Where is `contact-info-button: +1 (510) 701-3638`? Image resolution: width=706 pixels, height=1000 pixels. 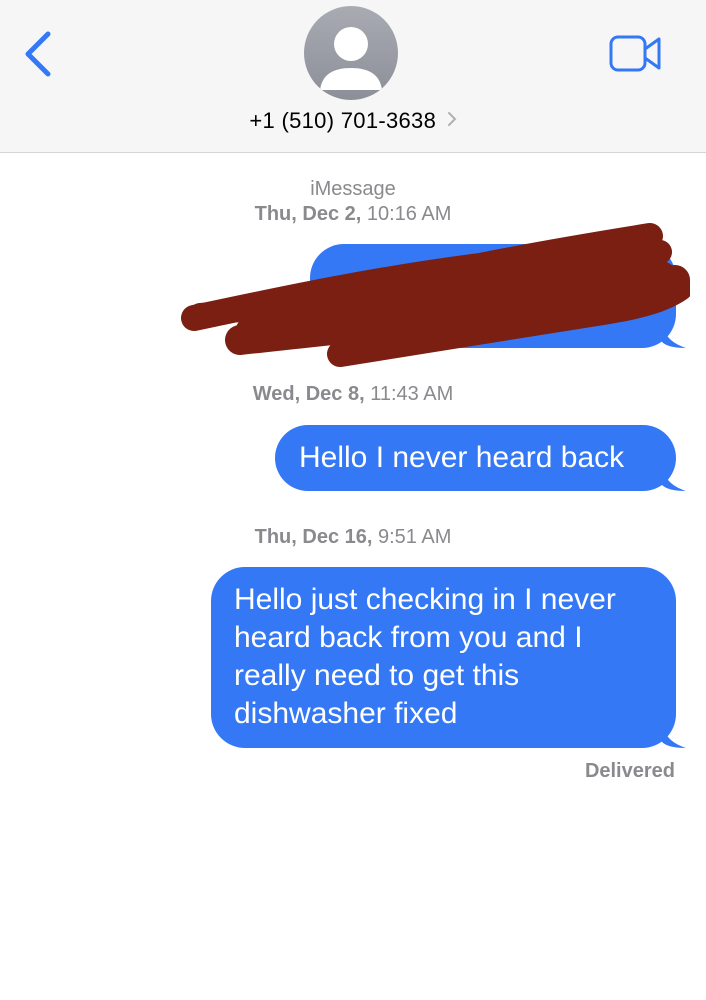 contact-info-button: +1 (510) 701-3638 is located at coordinates (353, 121).